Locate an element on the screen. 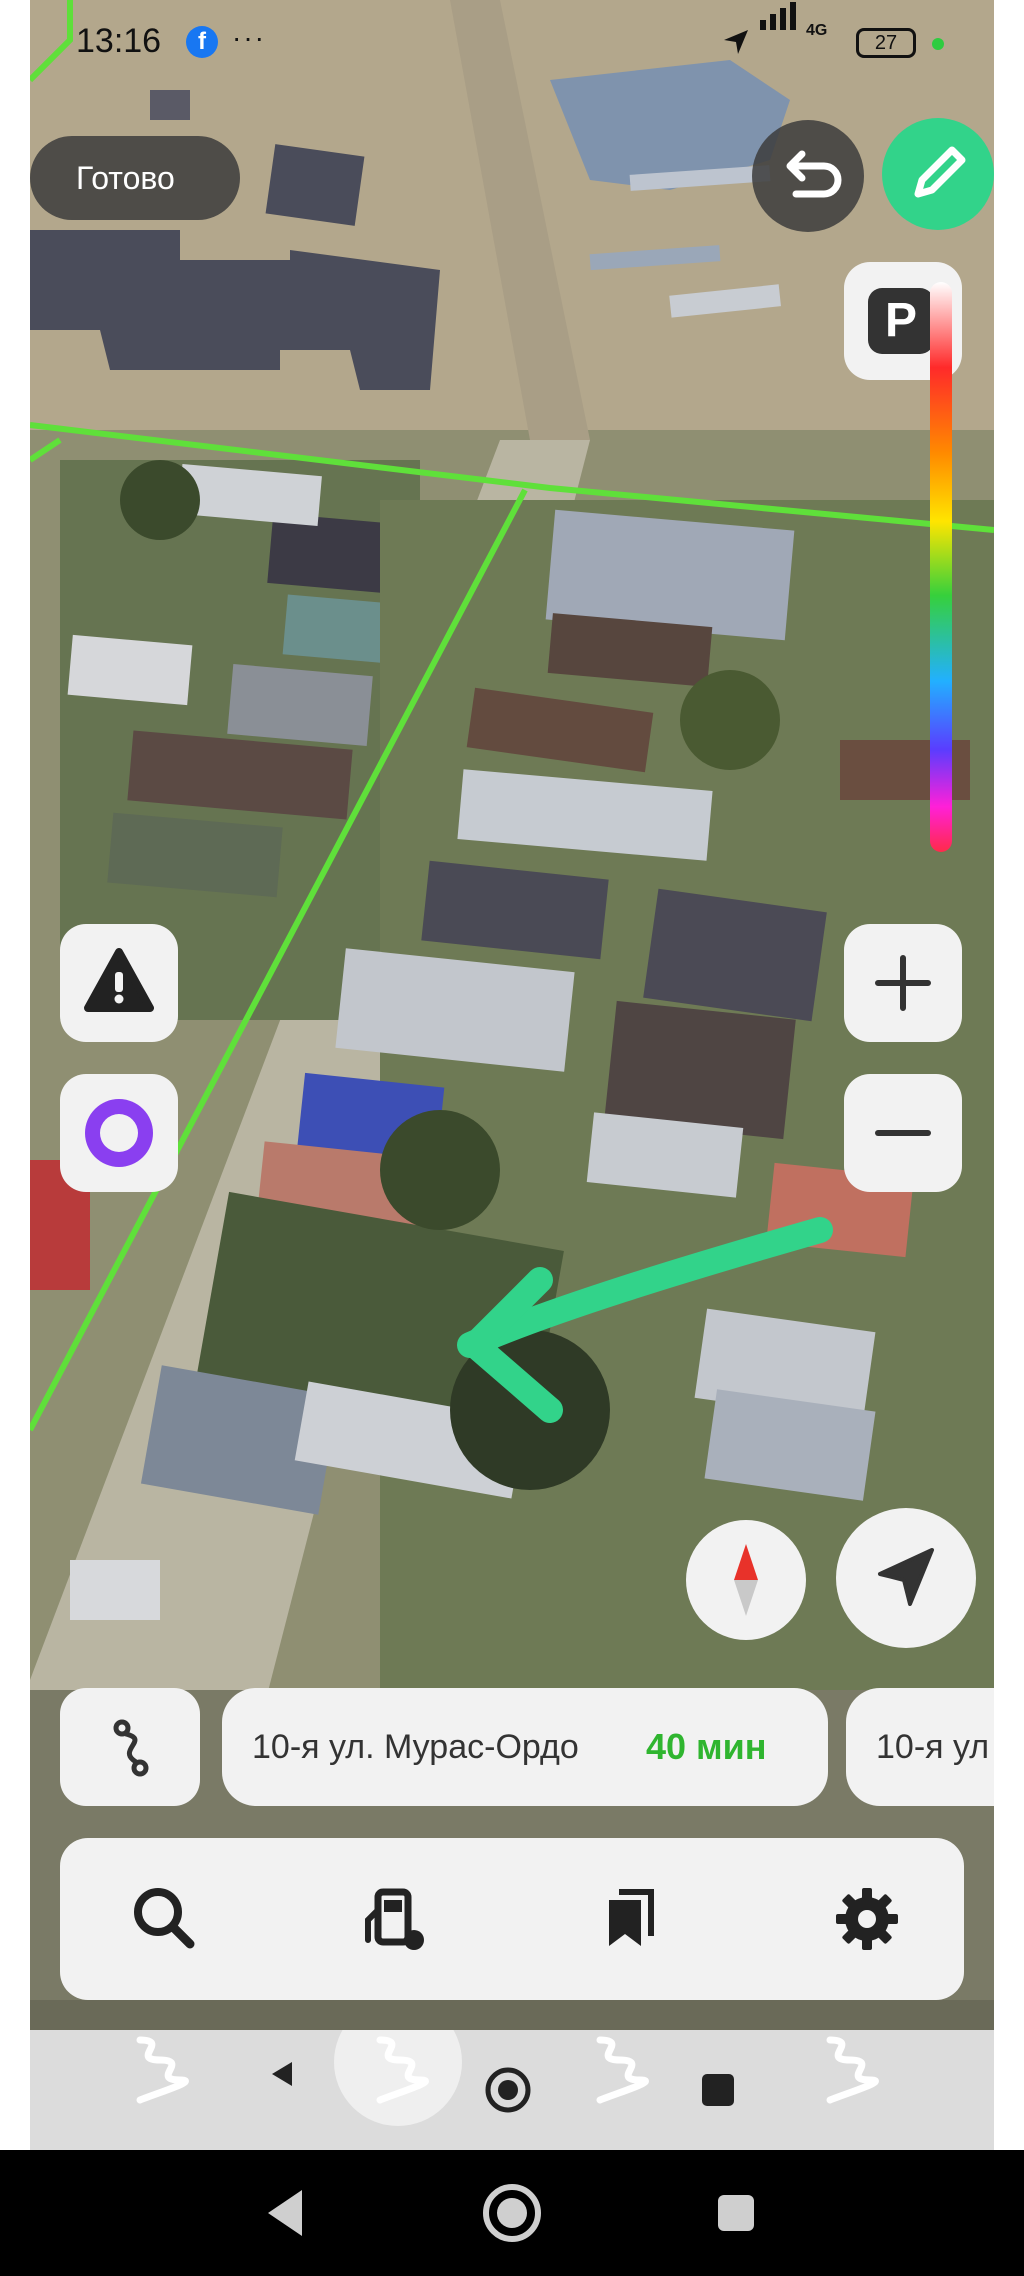 The width and height of the screenshot is (1024, 2276). status-time: 13:16 is located at coordinates (119, 41).